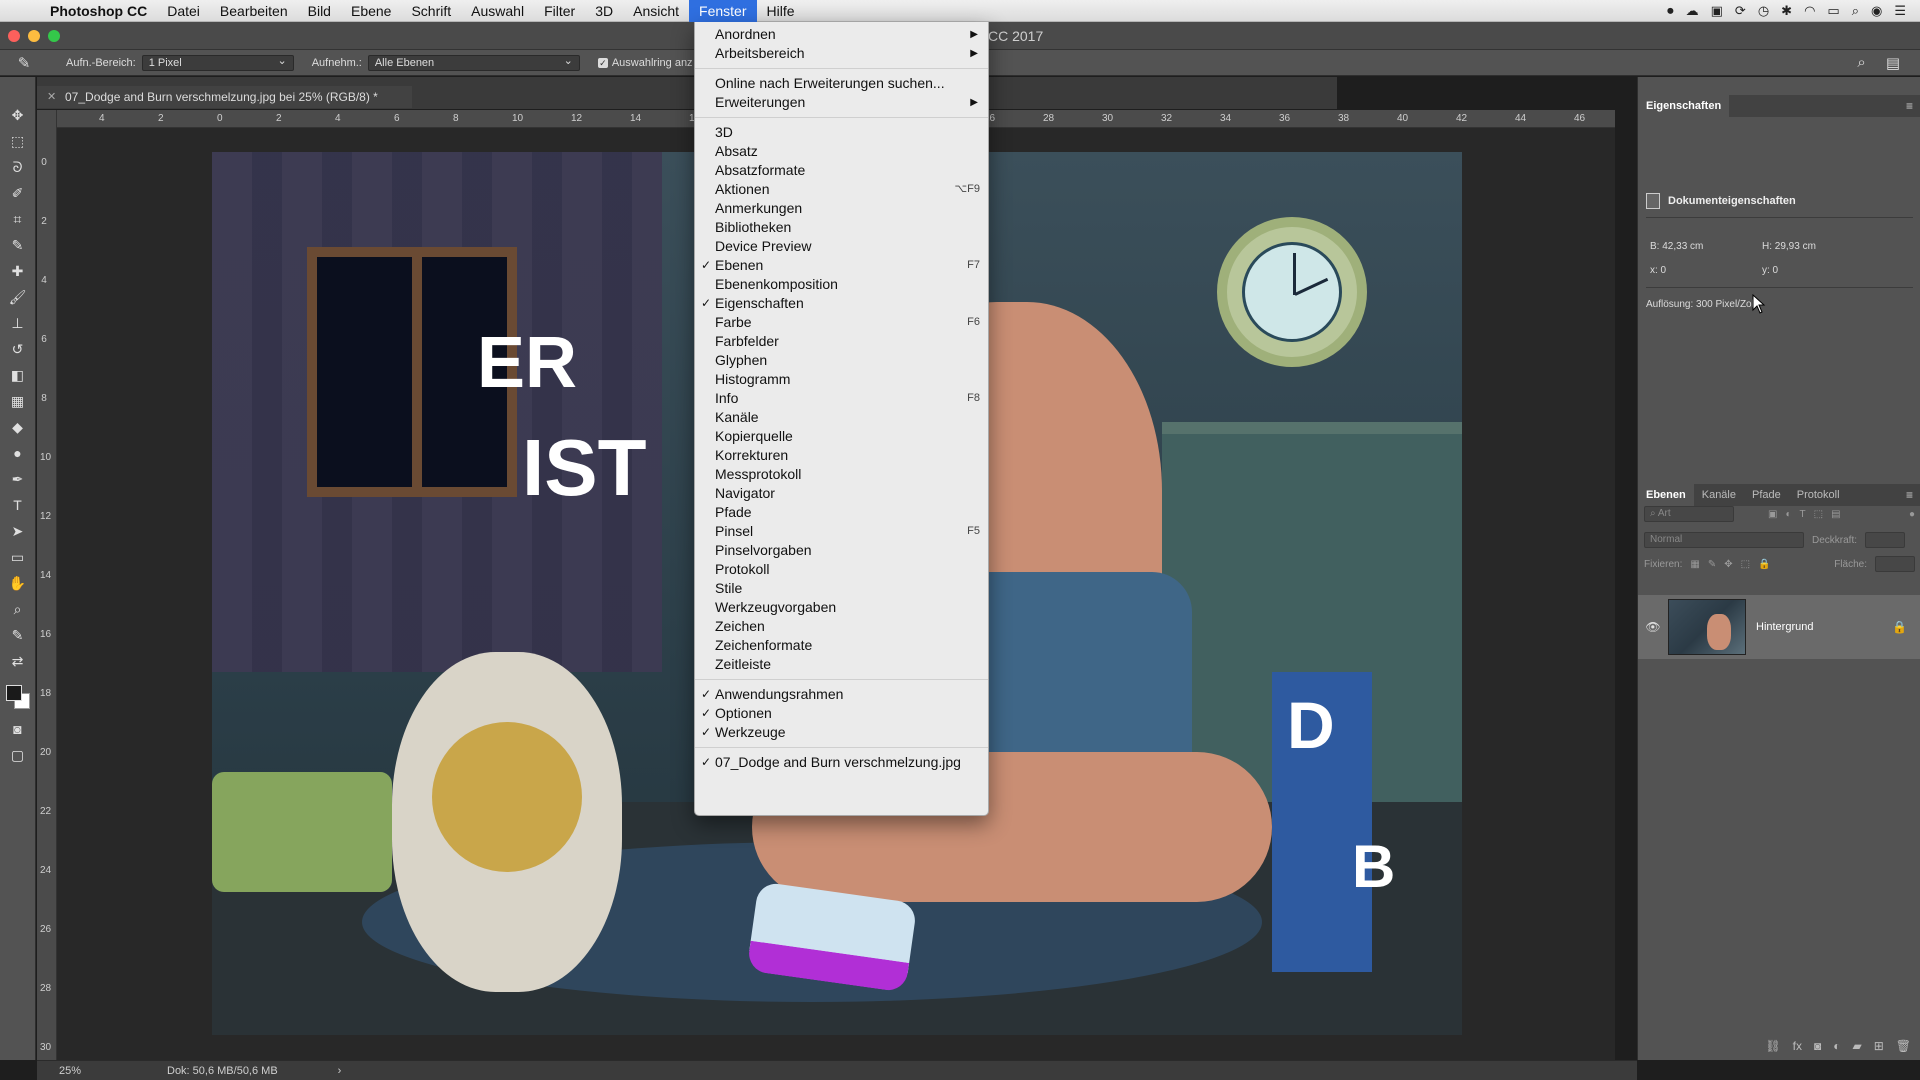 Image resolution: width=1920 pixels, height=1080 pixels. What do you see at coordinates (1676, 246) in the screenshot?
I see `doc-width: B: 42,33 cm` at bounding box center [1676, 246].